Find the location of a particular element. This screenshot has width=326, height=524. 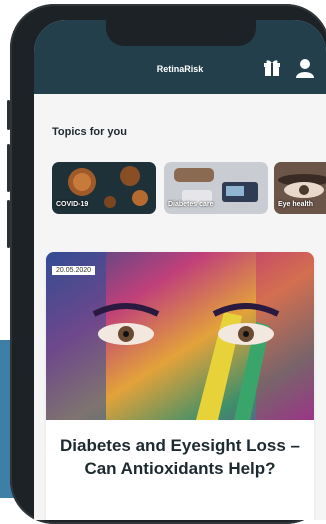

gift-icon is located at coordinates (272, 68).